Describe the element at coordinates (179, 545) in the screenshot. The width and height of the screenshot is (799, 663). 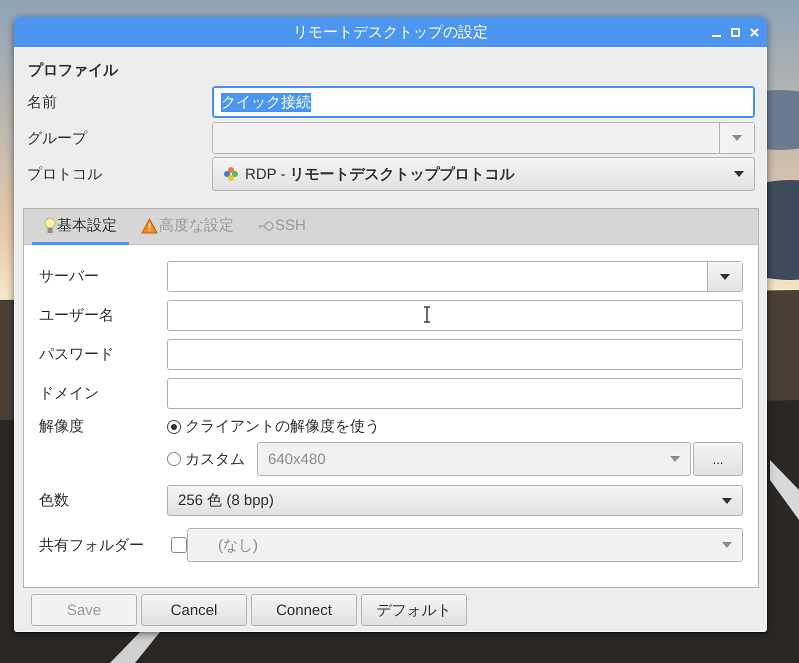
I see `checkbox` at that location.